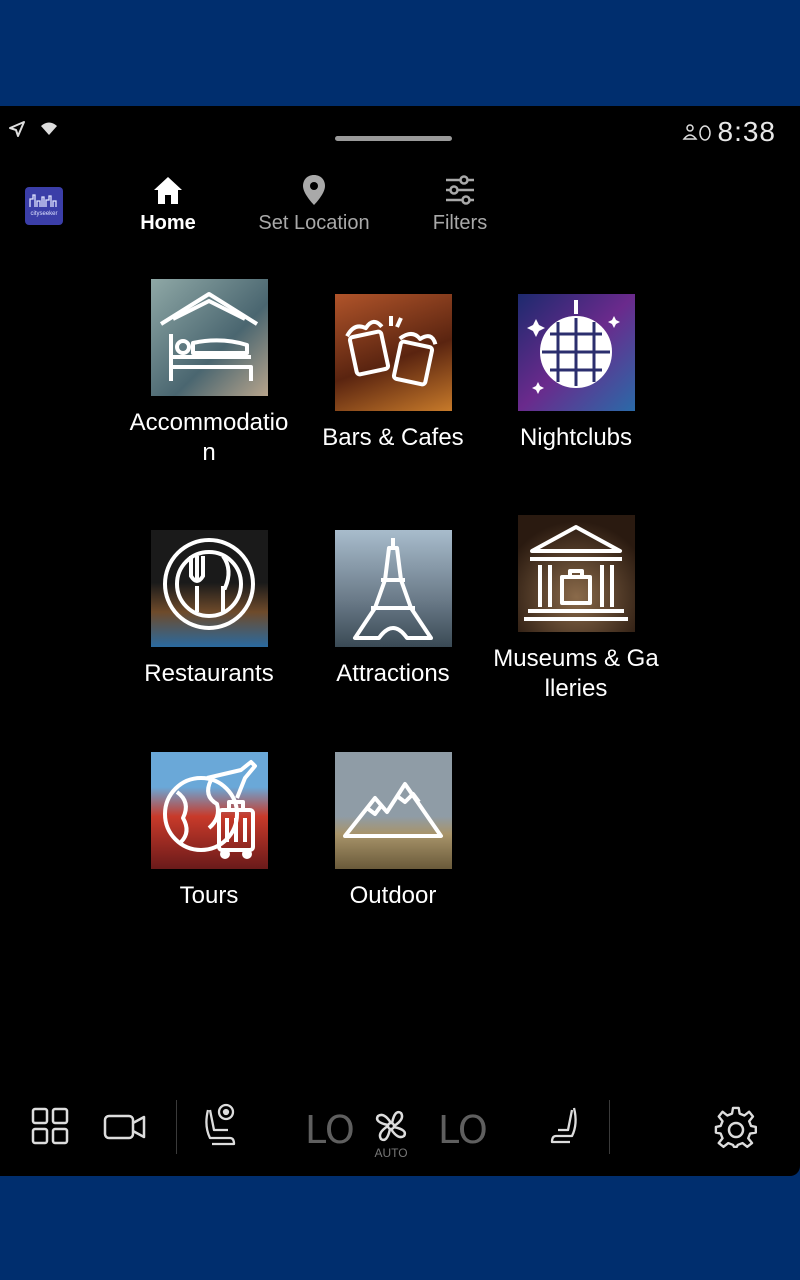  I want to click on bed-icon, so click(208, 336).